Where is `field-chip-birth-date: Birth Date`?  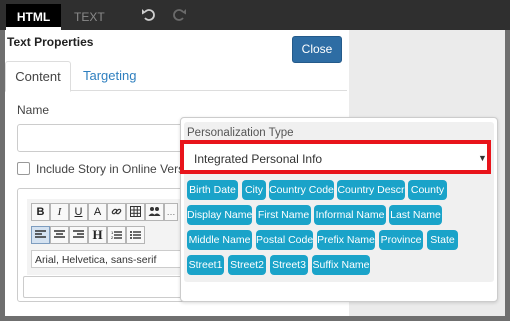
field-chip-birth-date: Birth Date is located at coordinates (212, 190).